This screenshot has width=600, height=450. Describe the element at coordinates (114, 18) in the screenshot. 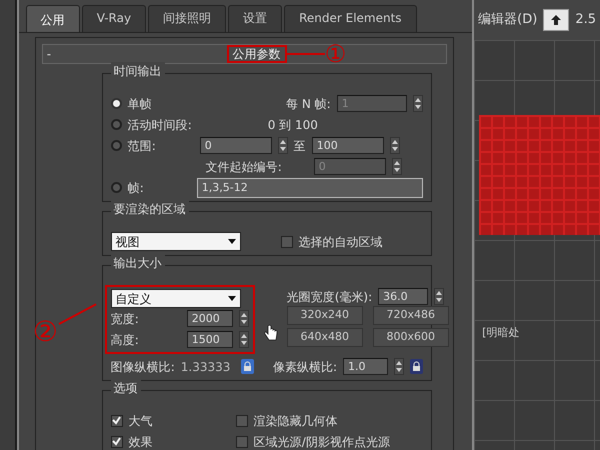

I see `tab: V-Ray` at that location.